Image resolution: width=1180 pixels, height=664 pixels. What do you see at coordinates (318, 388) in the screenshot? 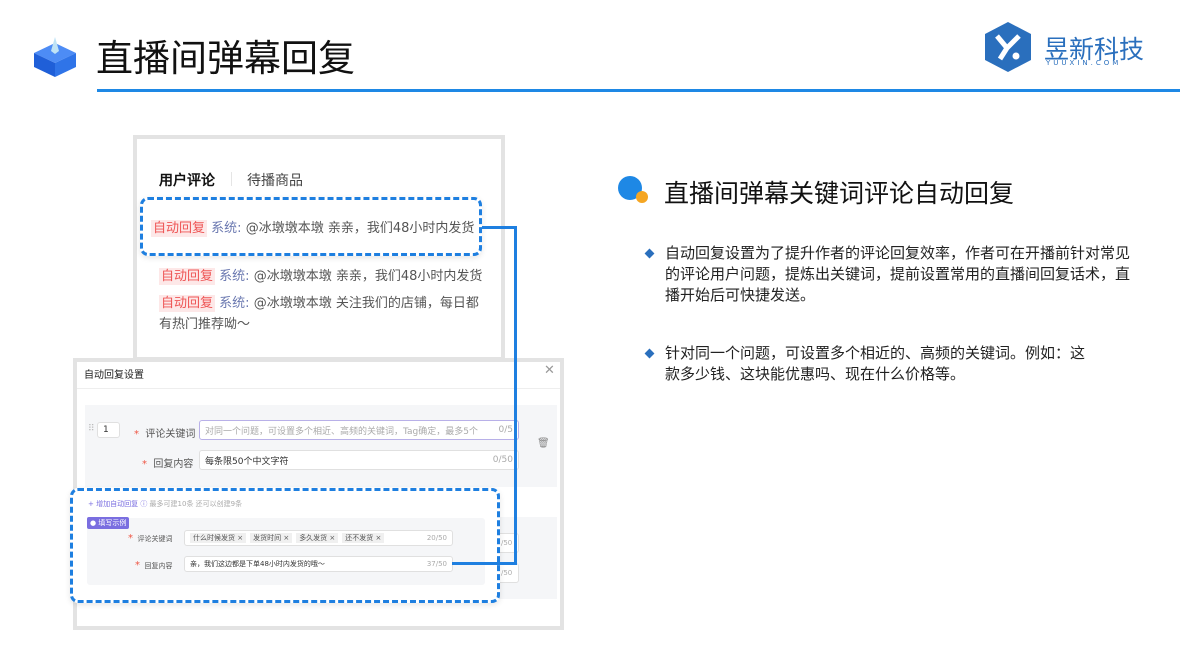
I see `divider` at bounding box center [318, 388].